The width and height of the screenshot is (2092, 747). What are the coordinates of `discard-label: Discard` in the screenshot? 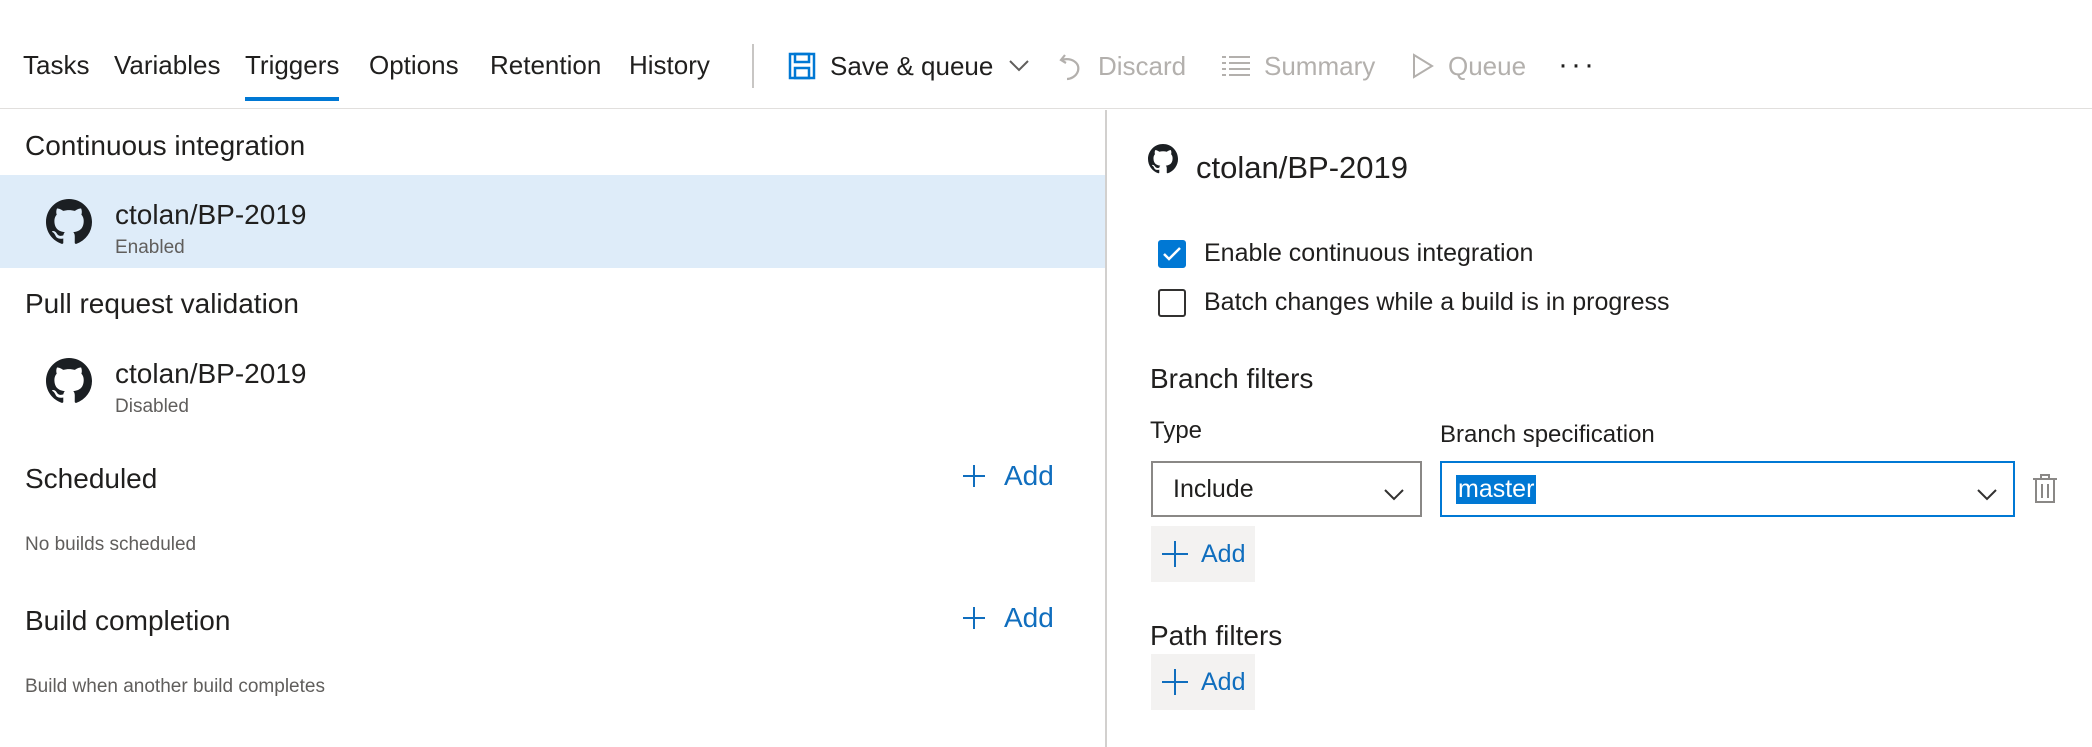 It's located at (1142, 65).